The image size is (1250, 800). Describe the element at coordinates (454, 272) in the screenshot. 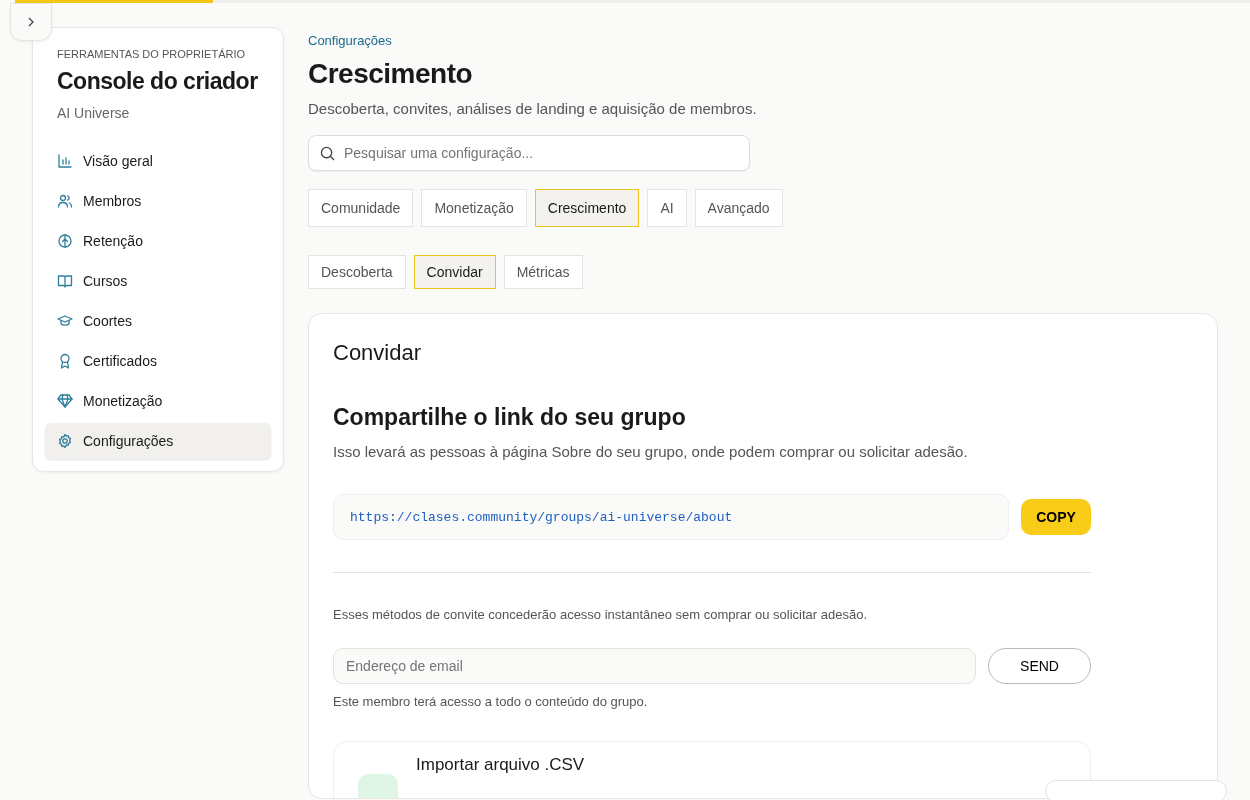

I see `tab: Convidar` at that location.